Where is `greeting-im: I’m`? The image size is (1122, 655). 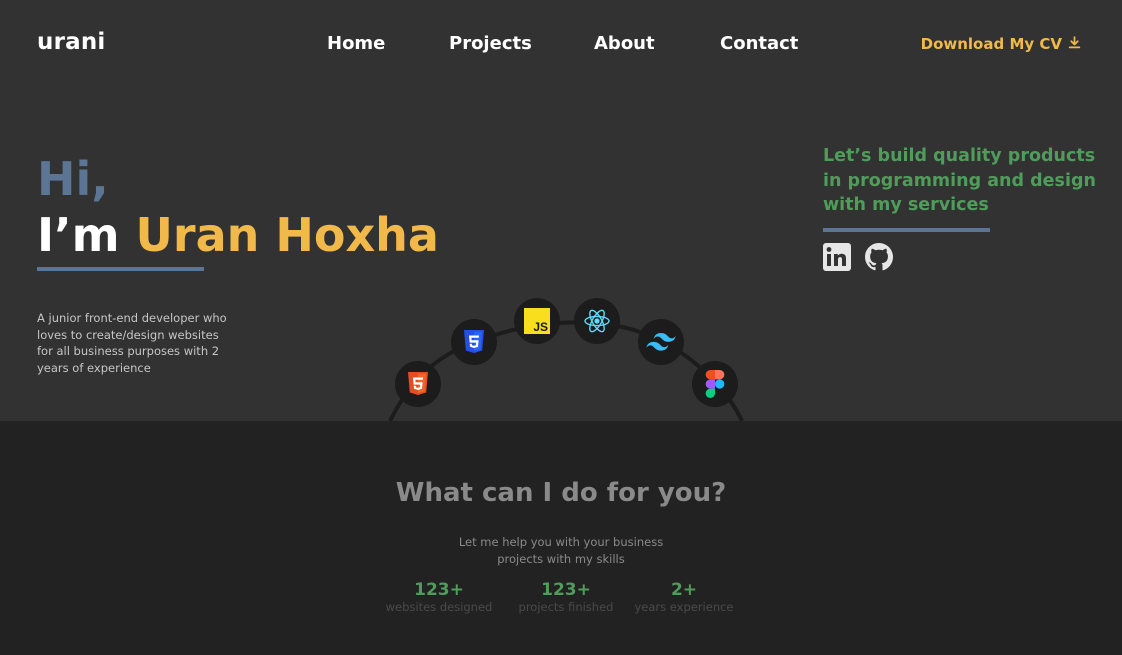 greeting-im: I’m is located at coordinates (78, 235).